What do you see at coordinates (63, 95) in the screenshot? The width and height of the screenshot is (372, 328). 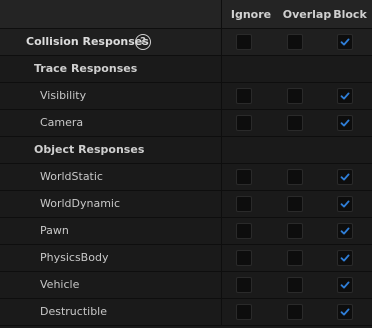 I see `response-label: Visibility` at bounding box center [63, 95].